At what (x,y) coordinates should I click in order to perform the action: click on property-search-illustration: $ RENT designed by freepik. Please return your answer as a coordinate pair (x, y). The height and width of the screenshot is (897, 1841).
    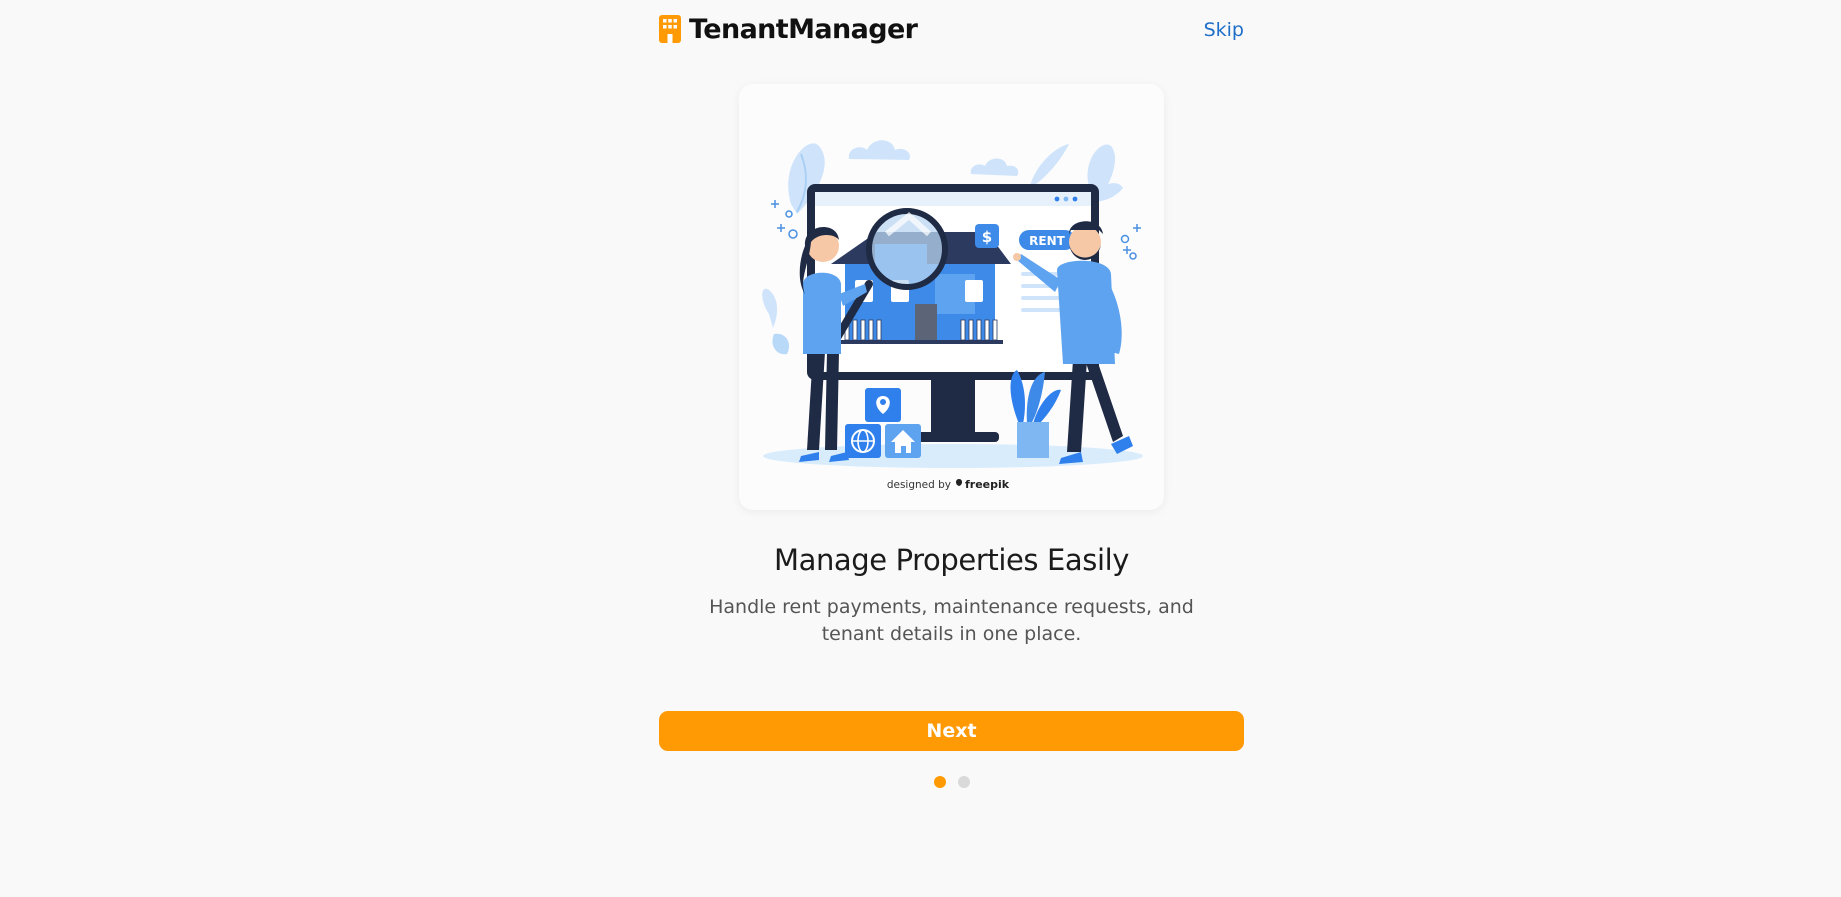
    Looking at the image, I should click on (952, 315).